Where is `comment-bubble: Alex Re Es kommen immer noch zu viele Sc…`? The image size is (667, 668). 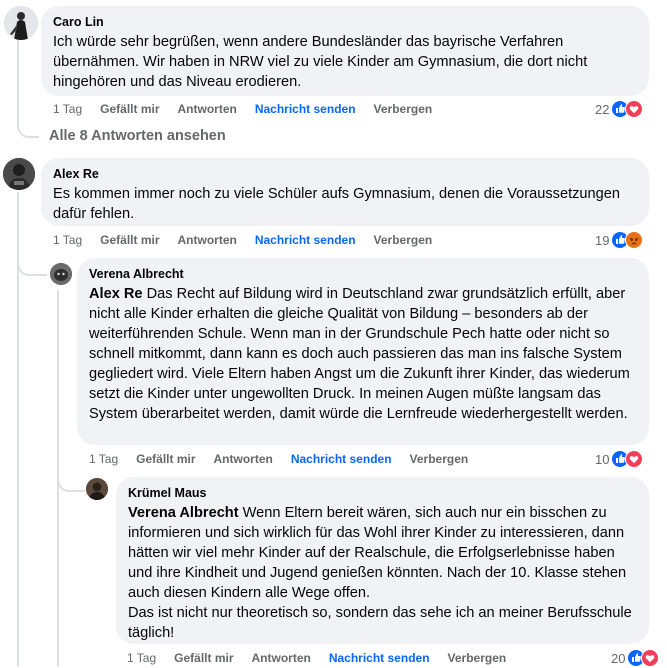
comment-bubble: Alex Re Es kommen immer noch zu viele Sc… is located at coordinates (345, 192).